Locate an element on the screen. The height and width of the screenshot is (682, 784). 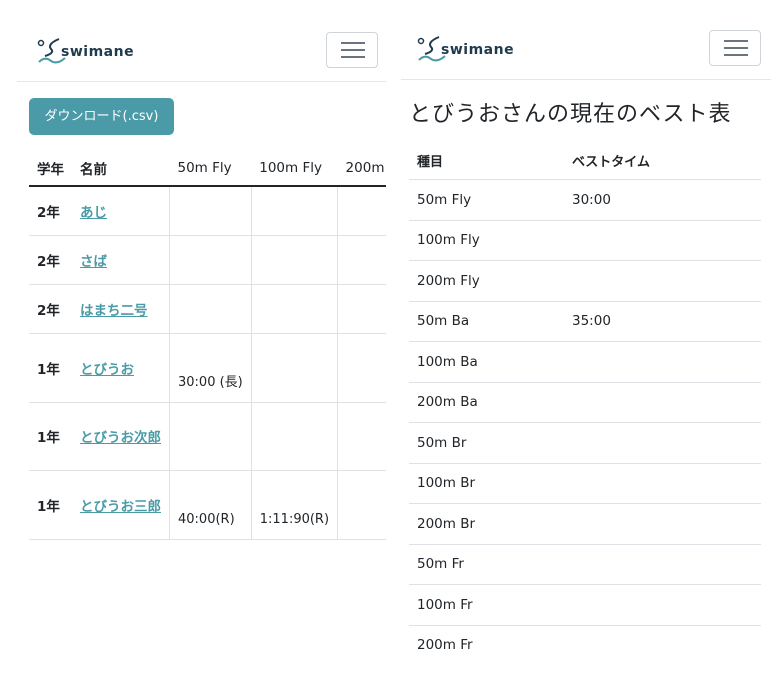
download-csv-button: ダウンロード(.csv) is located at coordinates (101, 116).